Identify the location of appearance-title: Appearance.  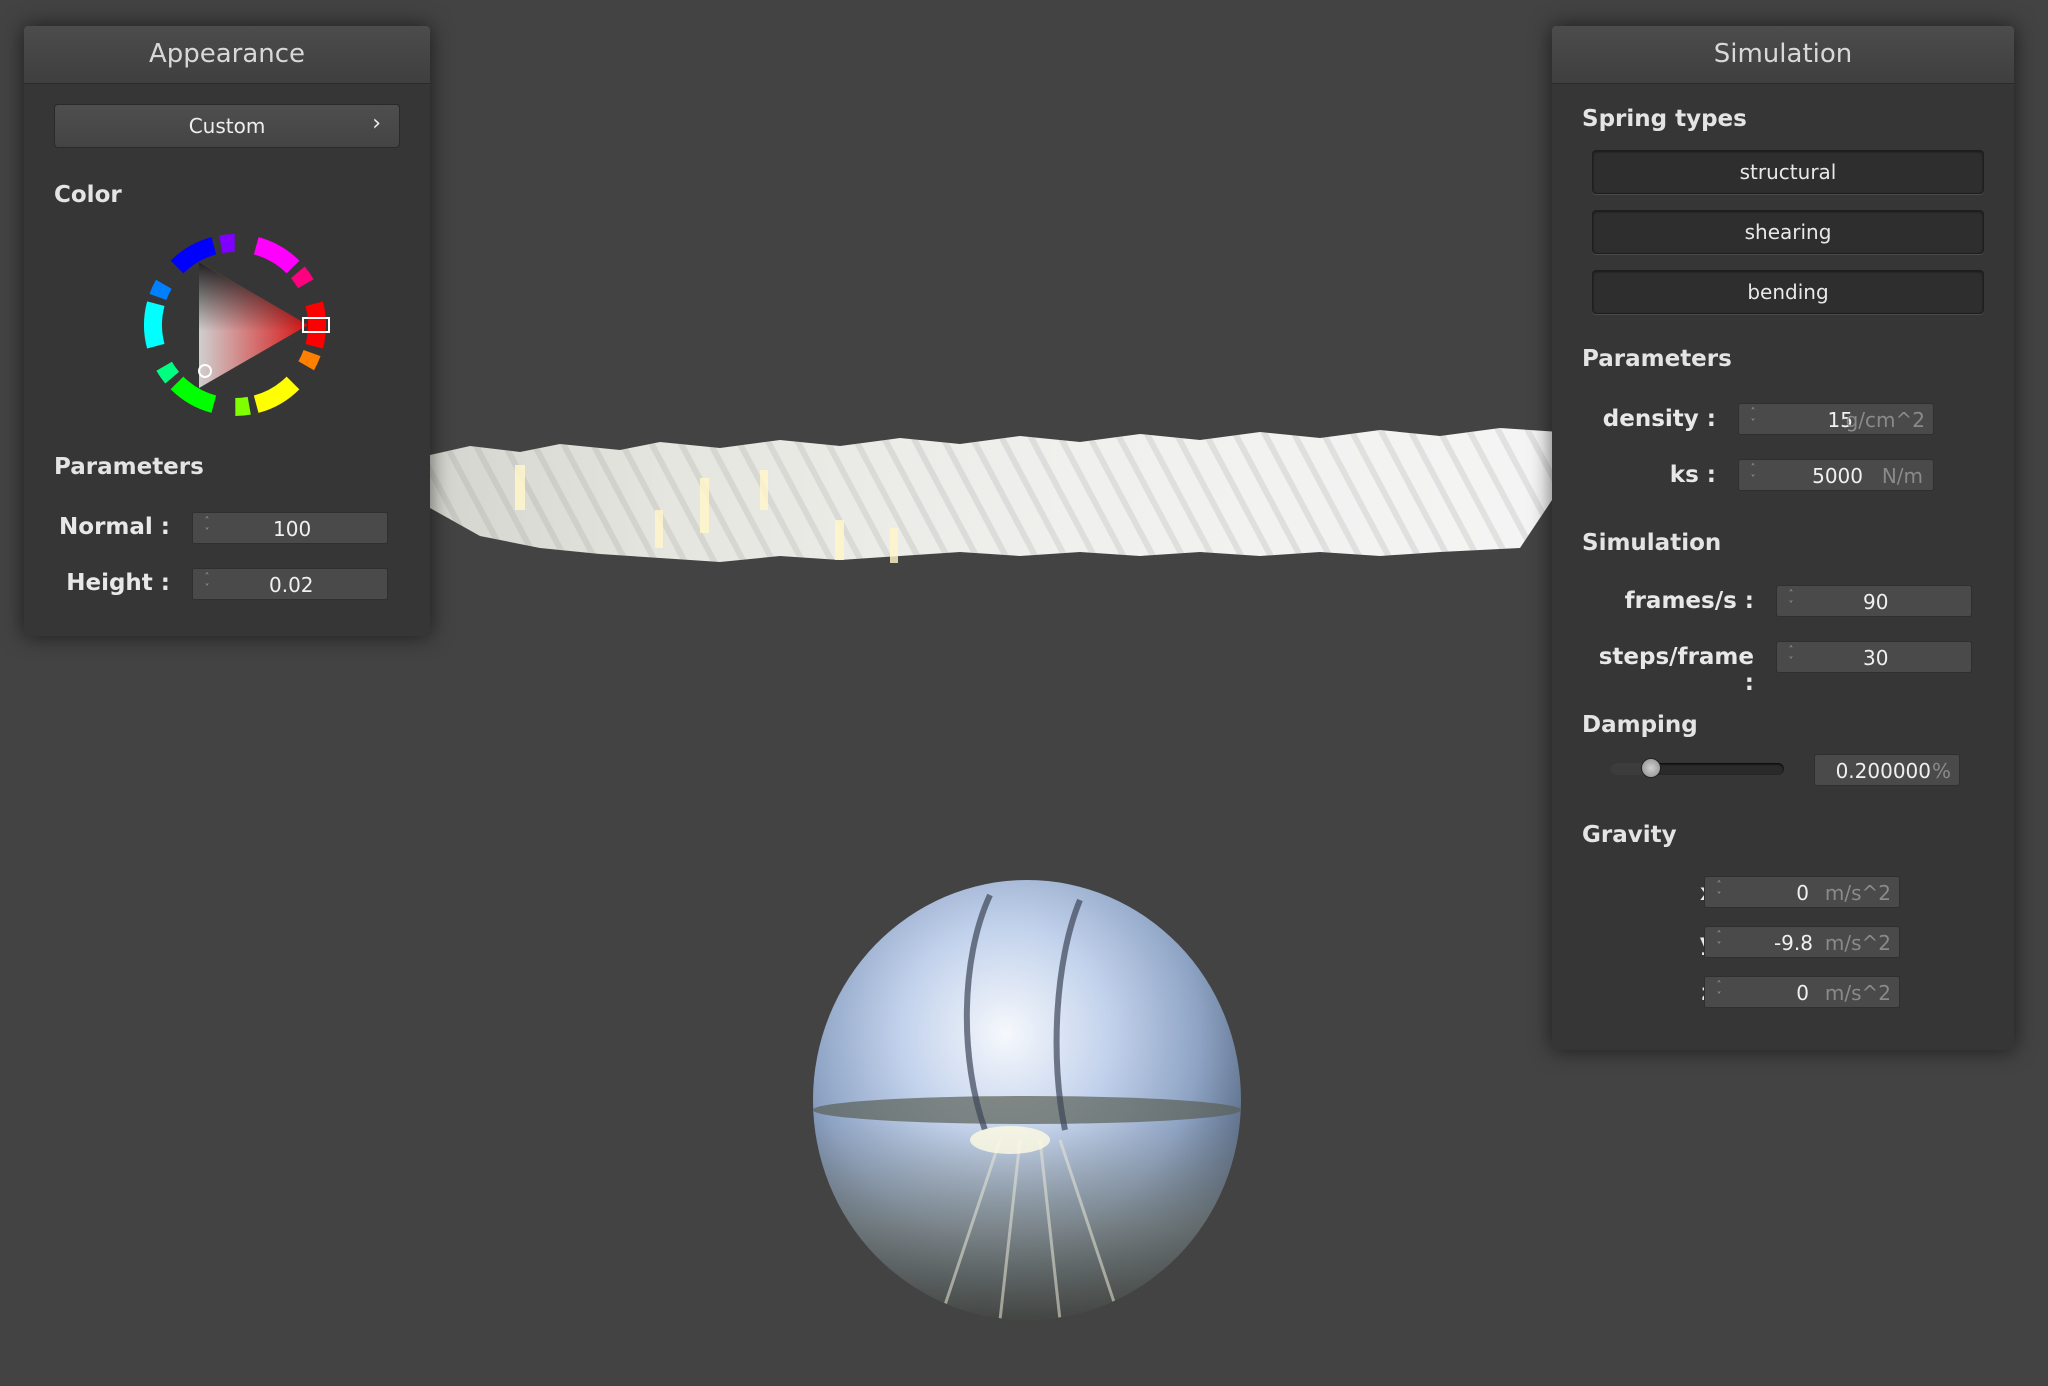
(227, 55).